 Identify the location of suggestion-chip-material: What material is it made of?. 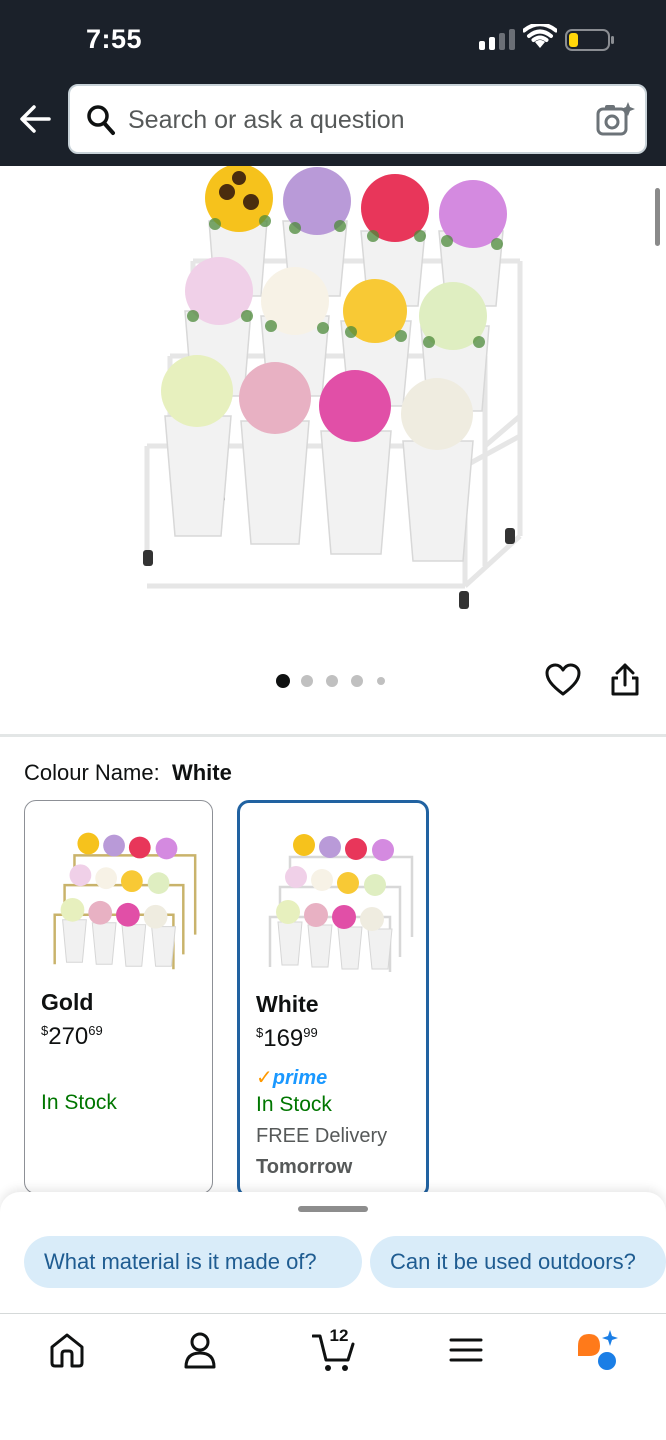
(193, 1262).